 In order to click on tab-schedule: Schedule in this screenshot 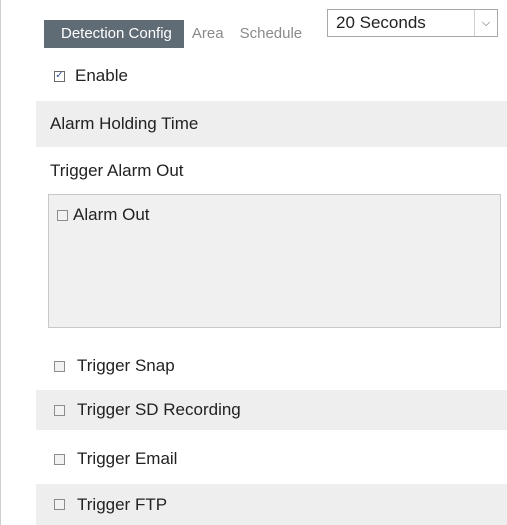, I will do `click(271, 34)`.